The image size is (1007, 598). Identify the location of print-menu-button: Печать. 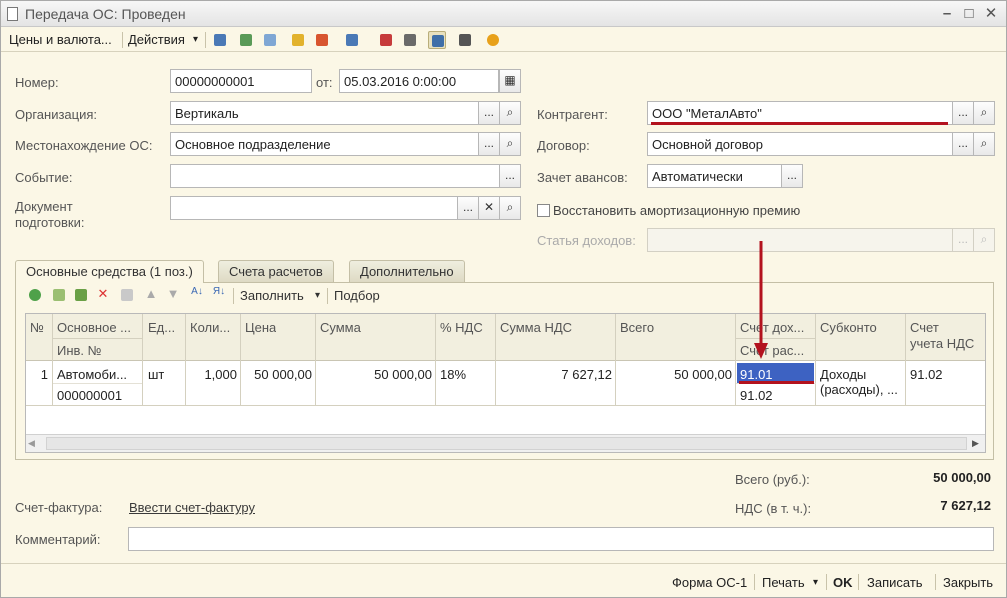
(783, 582).